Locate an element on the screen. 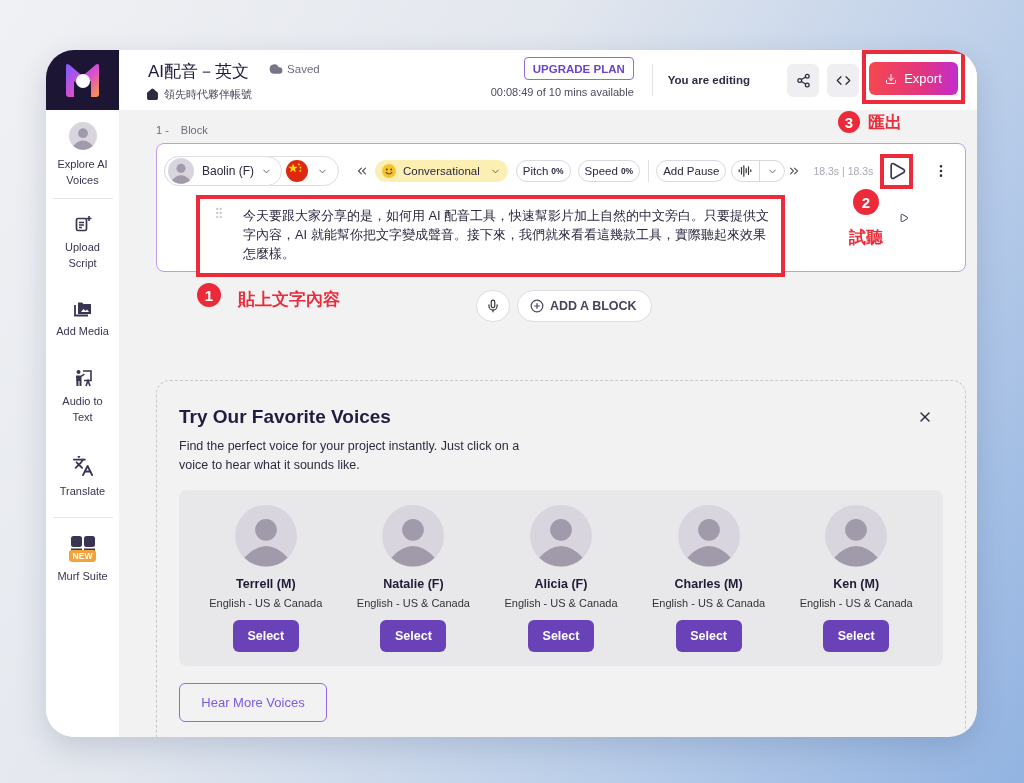 The image size is (1024, 783). annotation-label: 試聽 is located at coordinates (866, 237).